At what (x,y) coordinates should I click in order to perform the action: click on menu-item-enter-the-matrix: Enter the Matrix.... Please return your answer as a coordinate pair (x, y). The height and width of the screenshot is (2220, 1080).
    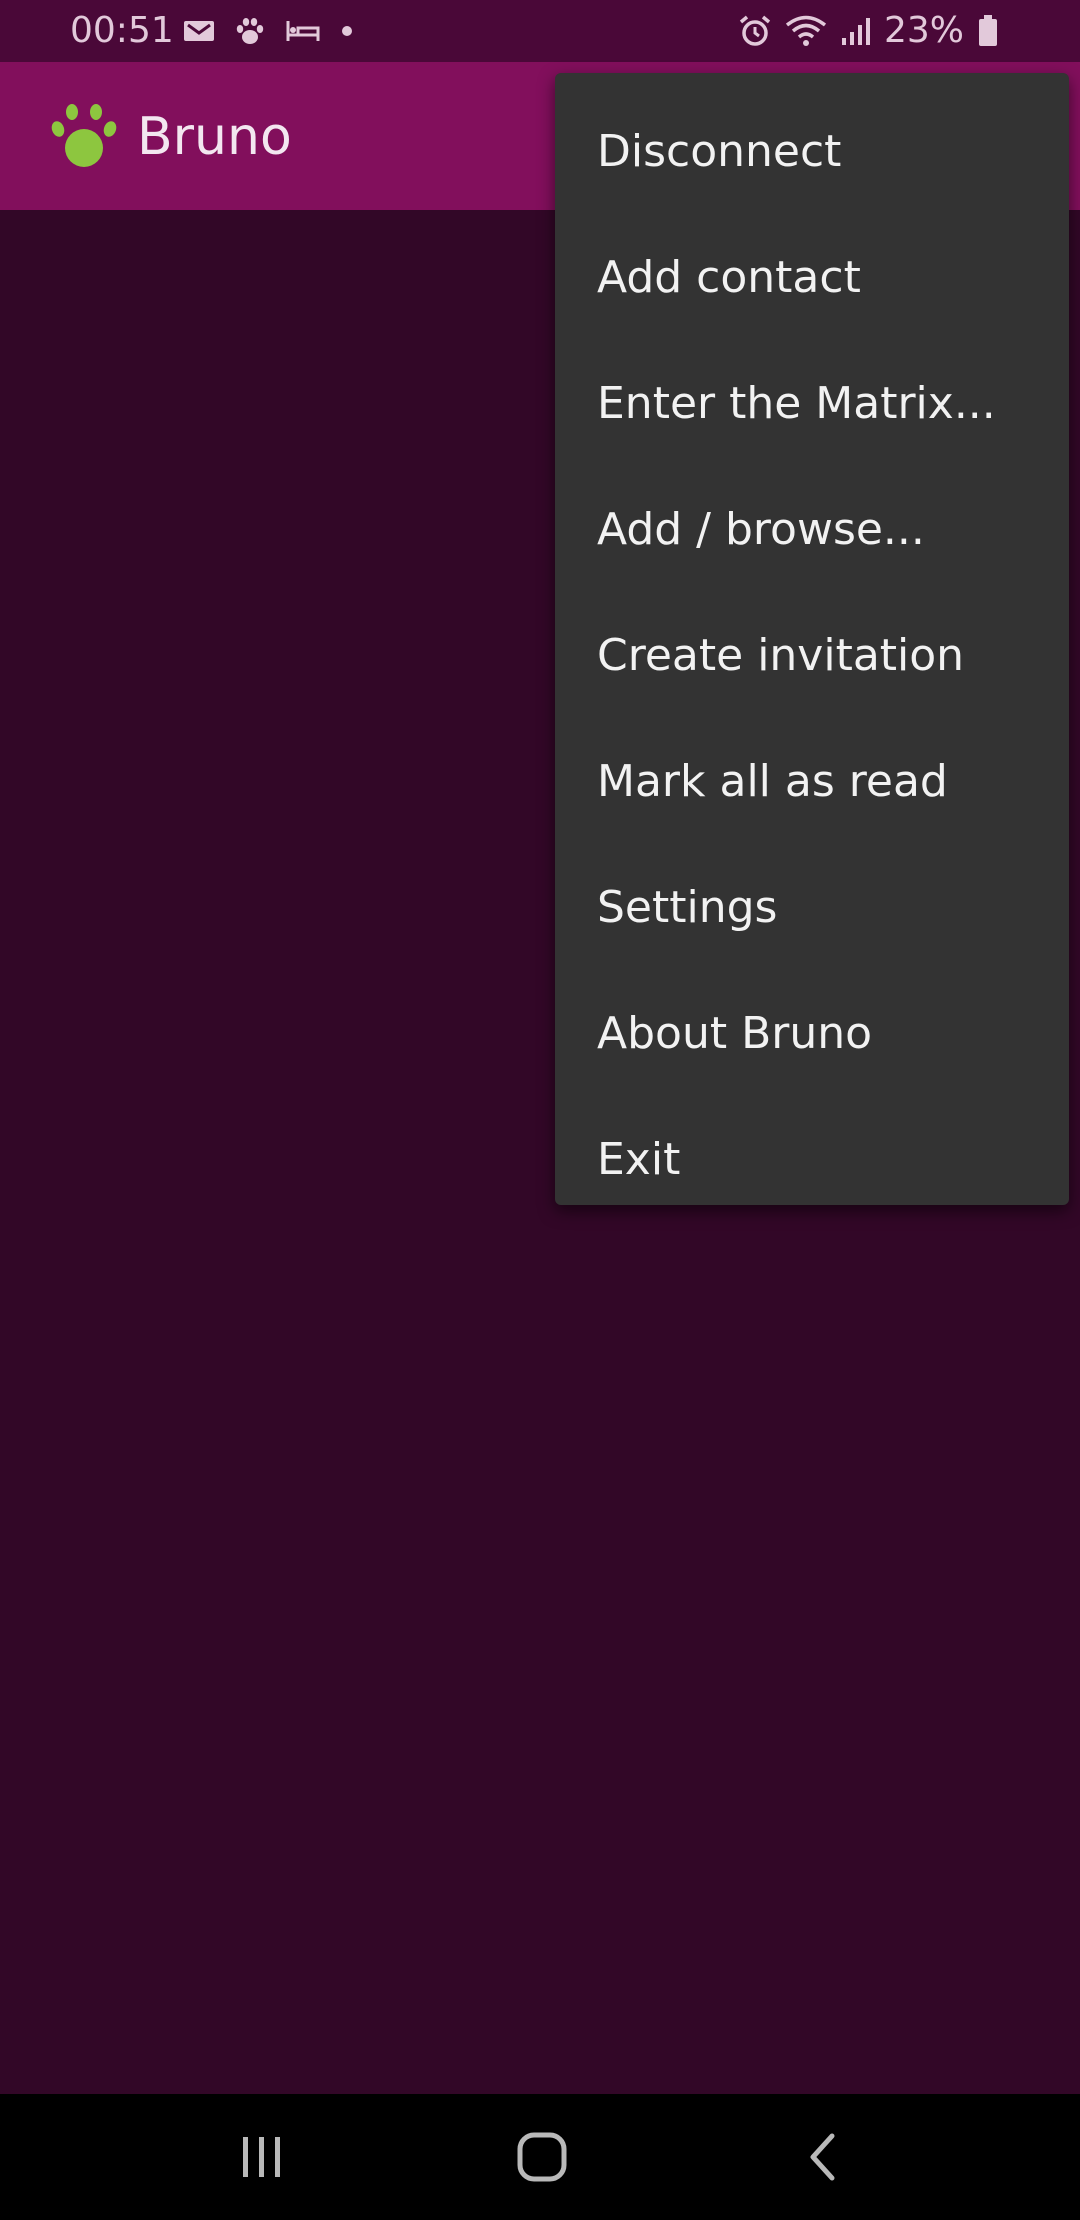
    Looking at the image, I should click on (812, 403).